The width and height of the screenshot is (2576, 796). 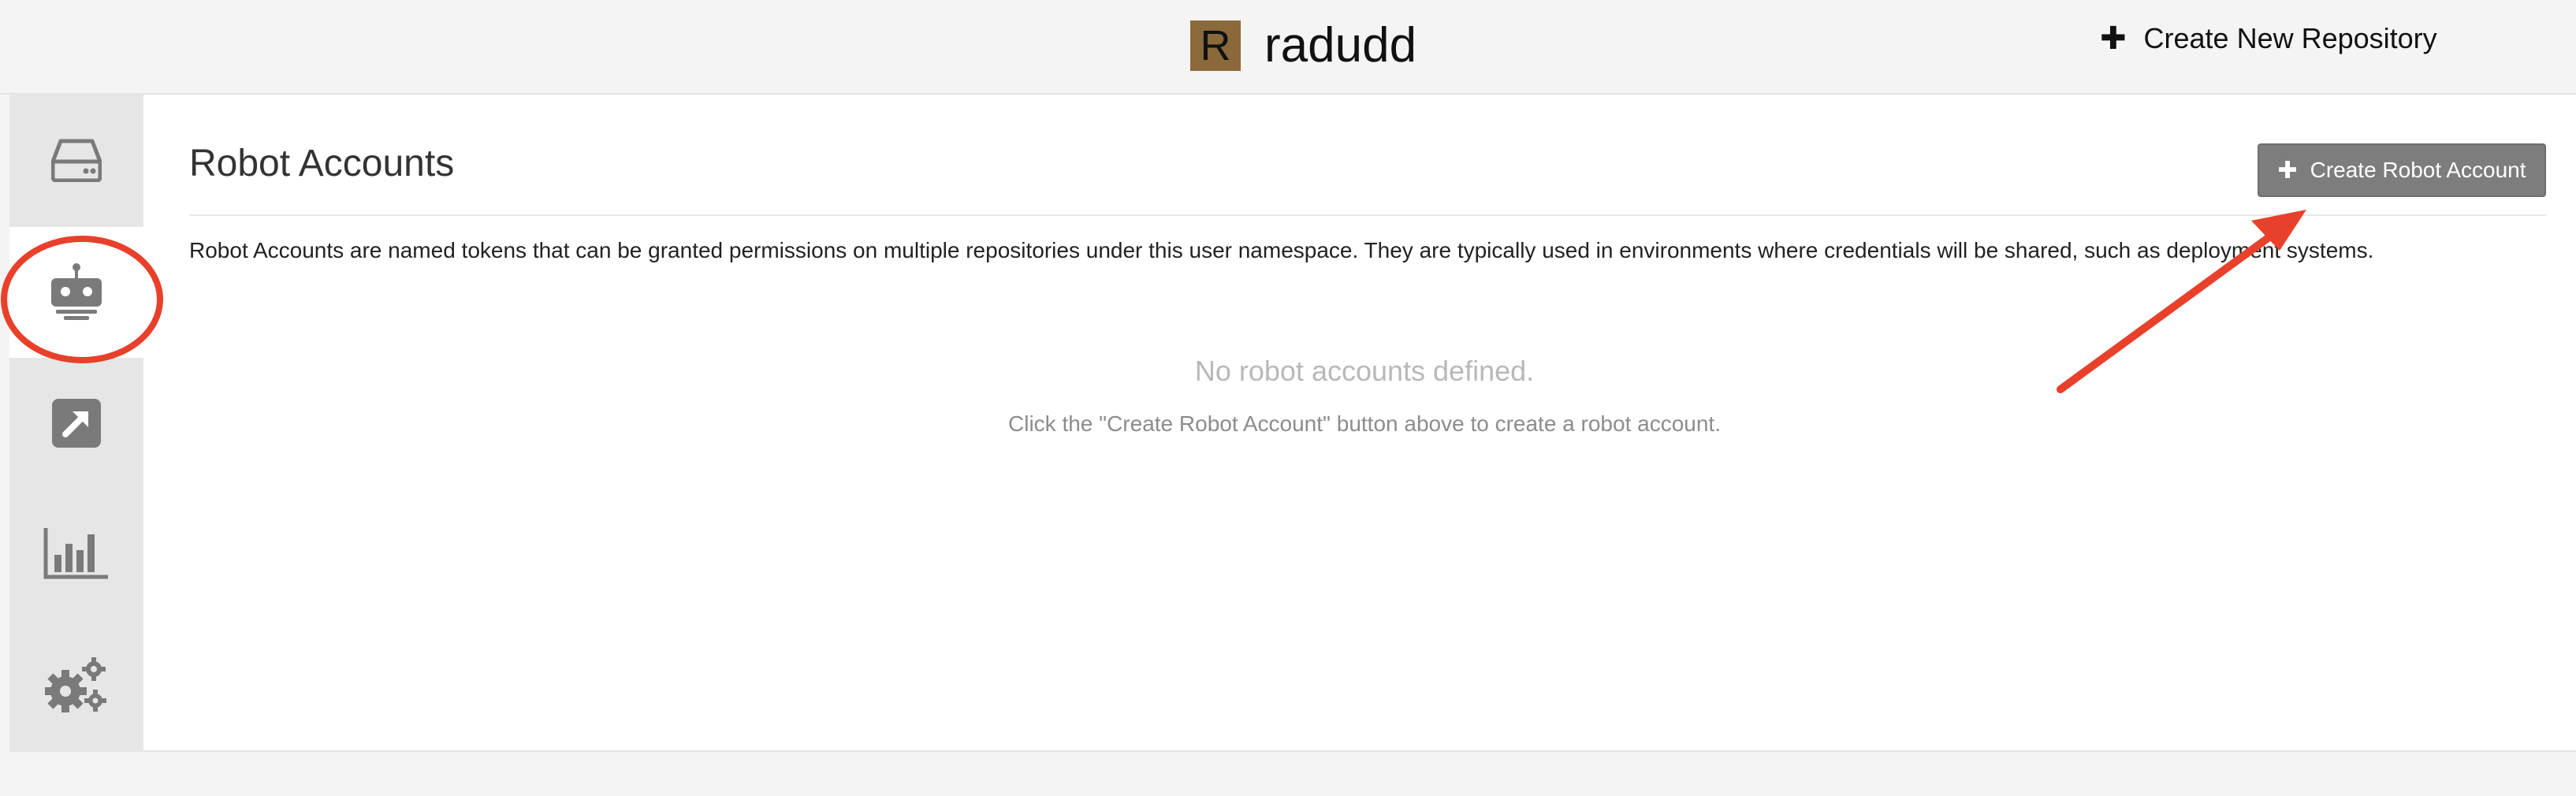 What do you see at coordinates (1340, 46) in the screenshot?
I see `namespace-name: radudd` at bounding box center [1340, 46].